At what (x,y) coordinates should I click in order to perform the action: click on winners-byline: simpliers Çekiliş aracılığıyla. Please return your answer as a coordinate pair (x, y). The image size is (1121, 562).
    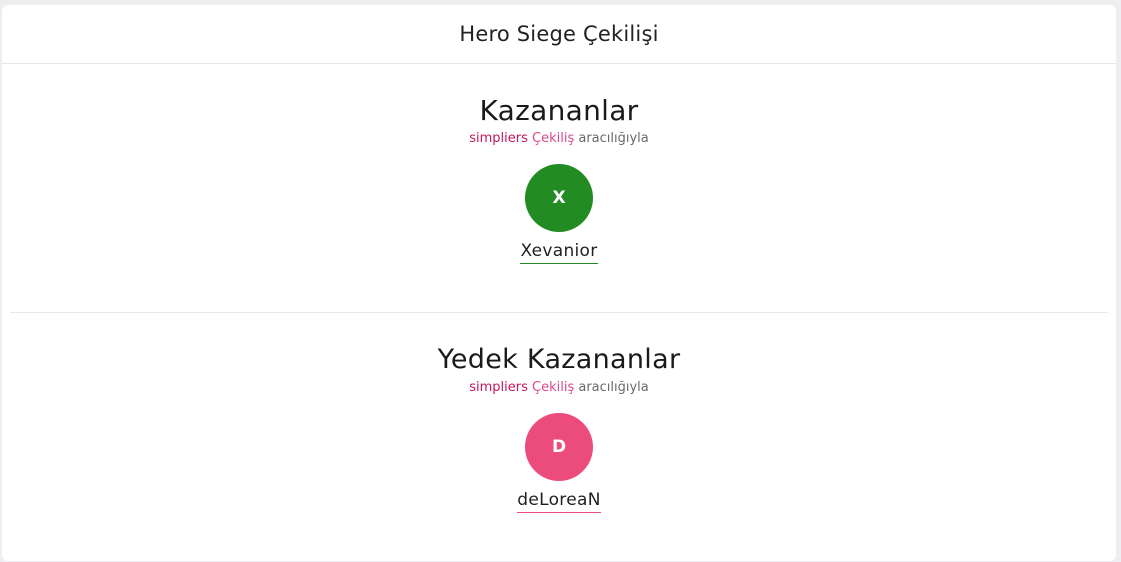
    Looking at the image, I should click on (559, 139).